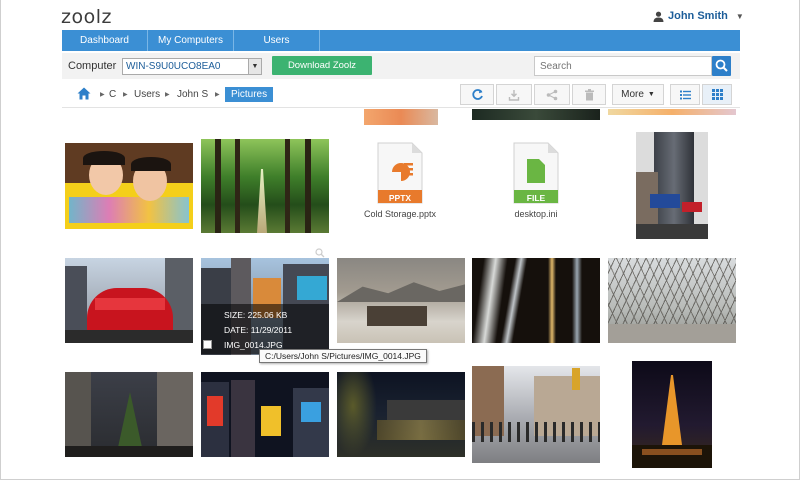  Describe the element at coordinates (536, 198) in the screenshot. I see `file-badge: FILE` at that location.